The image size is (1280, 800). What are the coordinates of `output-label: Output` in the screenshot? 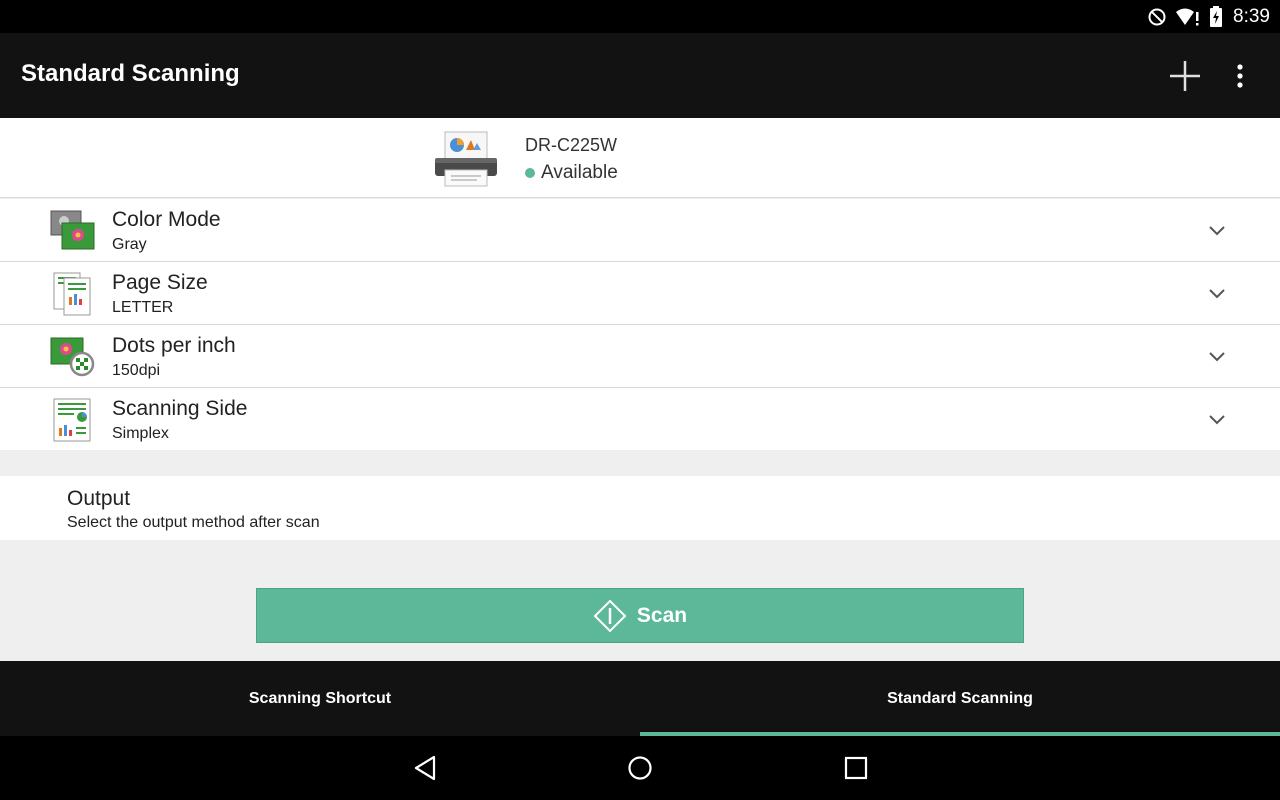 It's located at (99, 498).